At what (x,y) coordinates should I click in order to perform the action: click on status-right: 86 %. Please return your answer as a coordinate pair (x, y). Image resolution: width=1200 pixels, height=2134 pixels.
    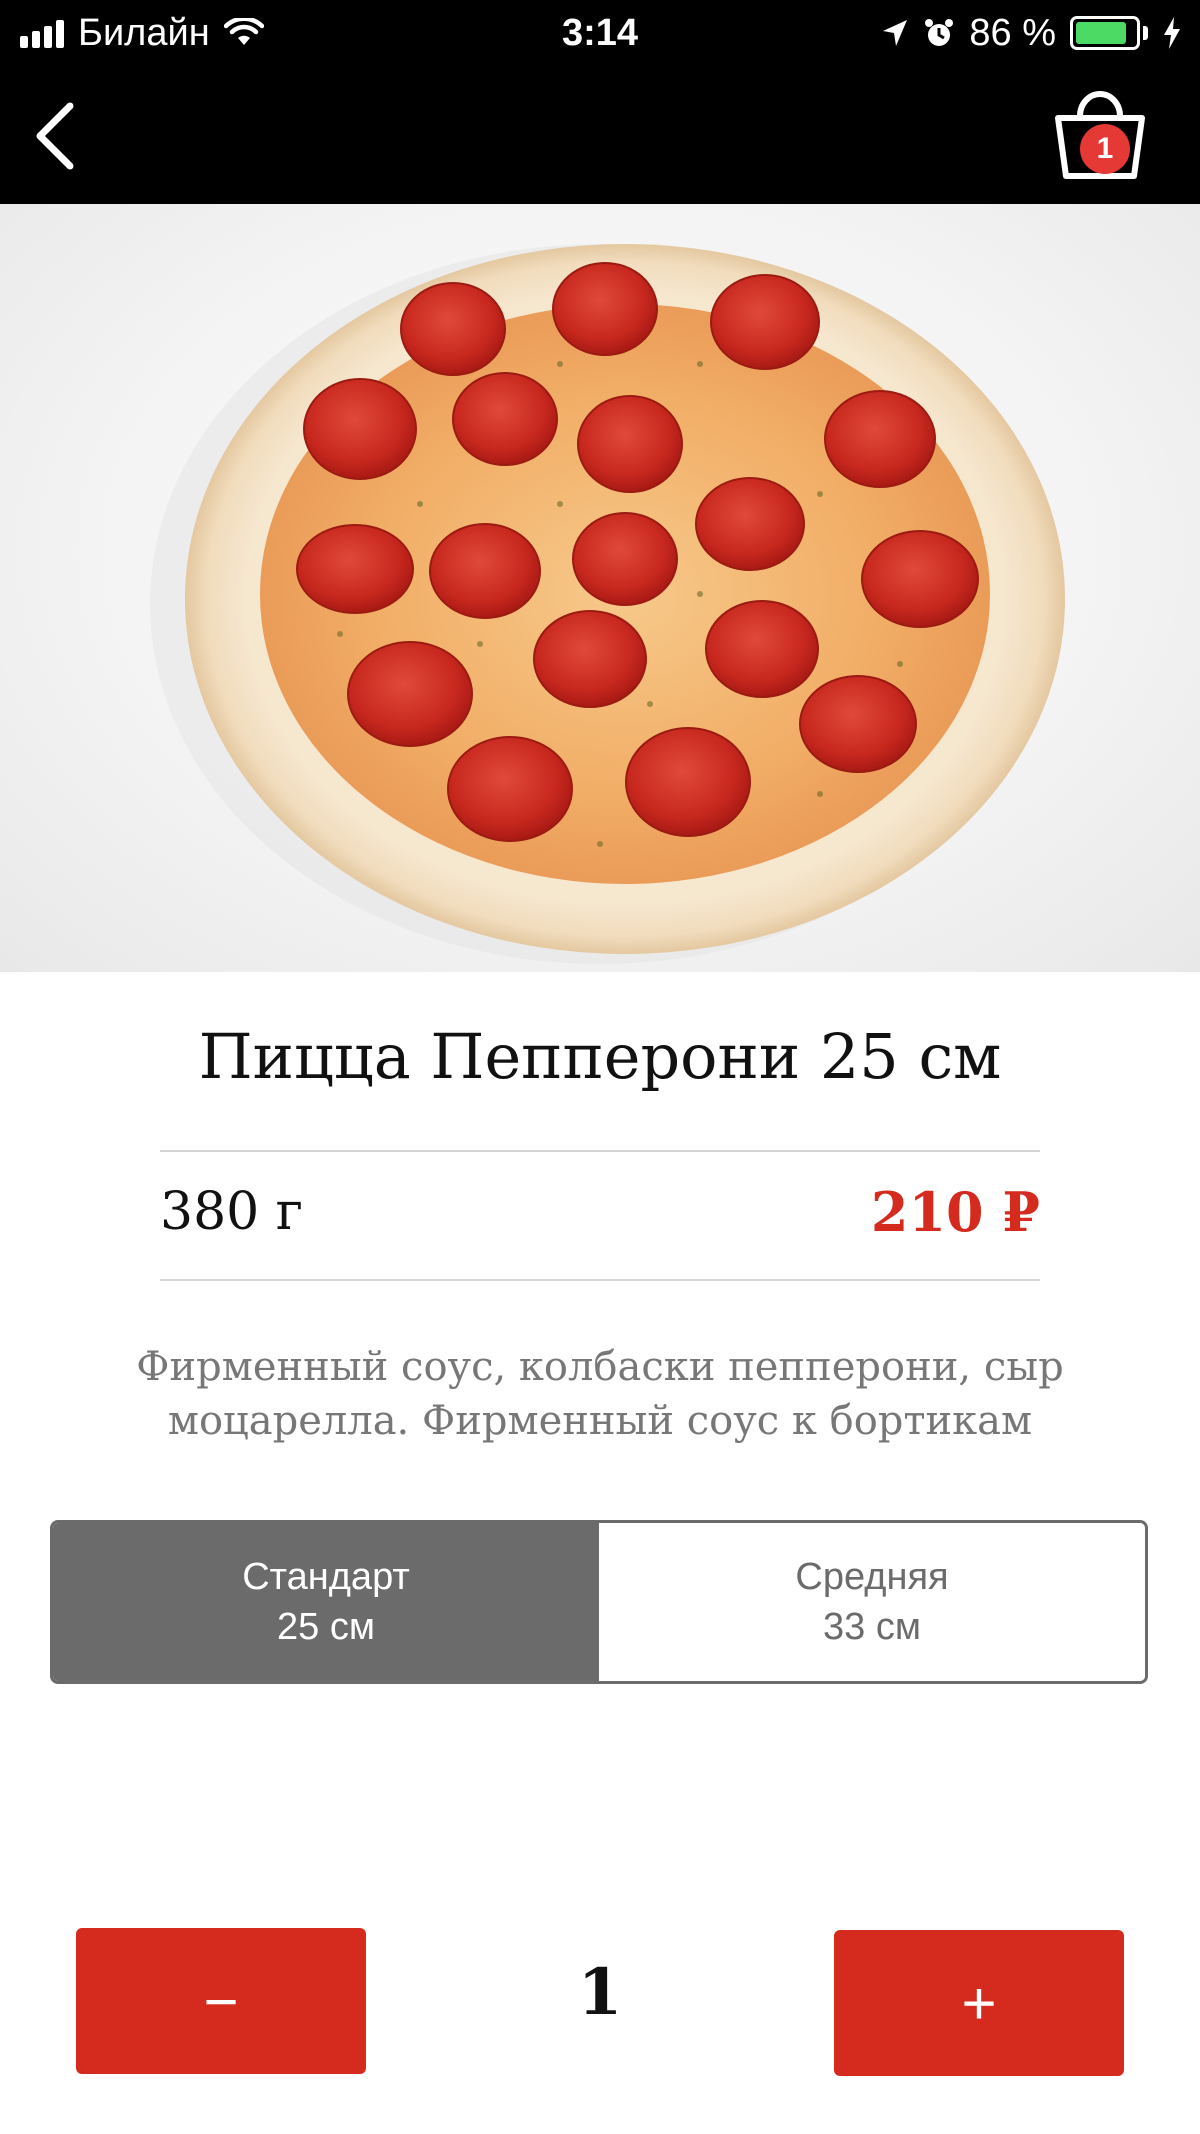
    Looking at the image, I should click on (1031, 33).